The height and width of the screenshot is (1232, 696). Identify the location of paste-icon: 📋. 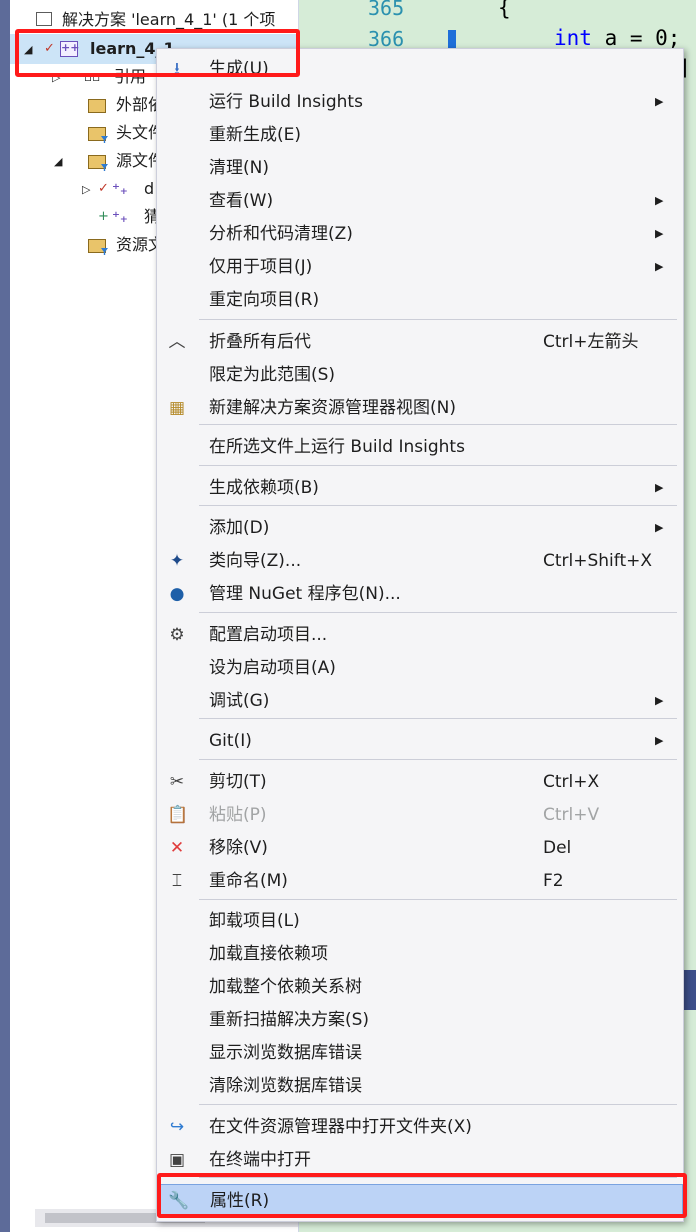
(178, 815).